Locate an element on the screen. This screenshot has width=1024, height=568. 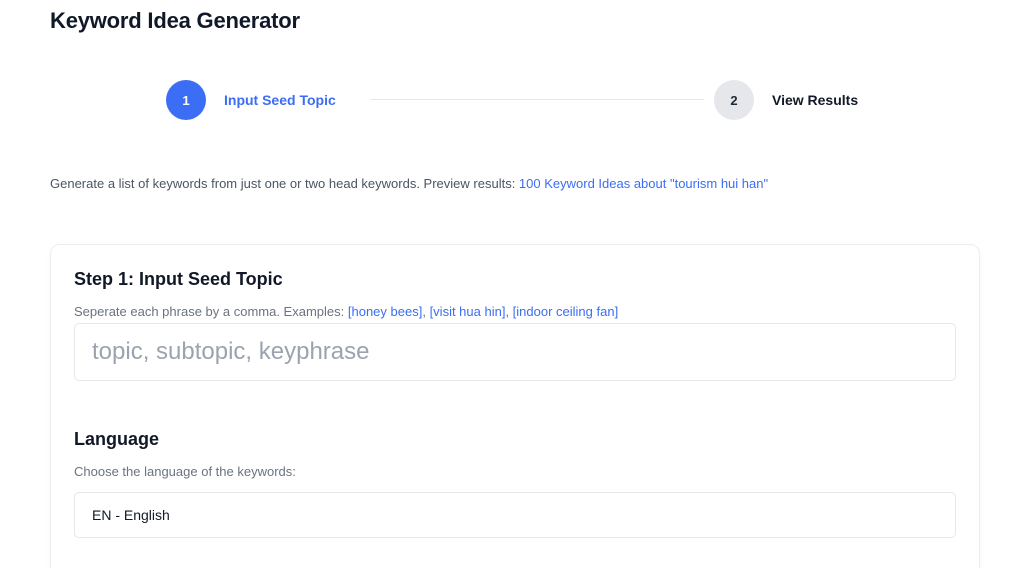
example-link-honey-bees: [honey bees] is located at coordinates (385, 311).